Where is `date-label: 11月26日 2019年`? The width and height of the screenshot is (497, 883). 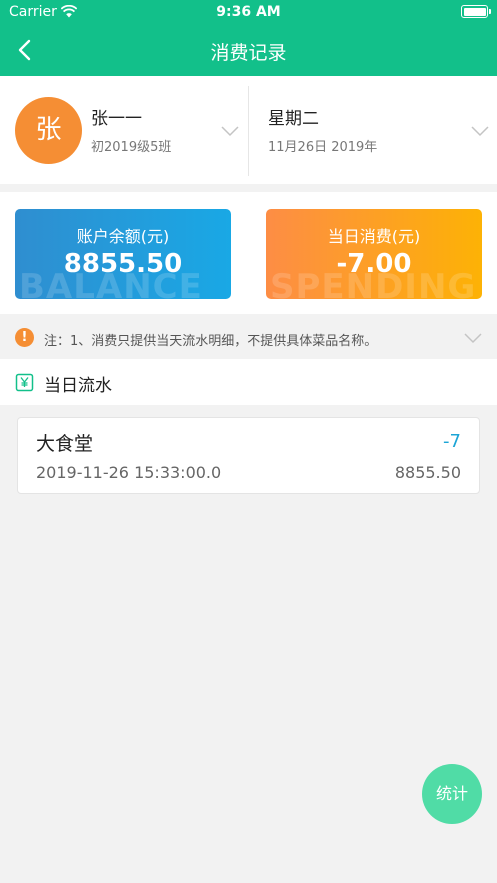
date-label: 11月26日 2019年 is located at coordinates (323, 147).